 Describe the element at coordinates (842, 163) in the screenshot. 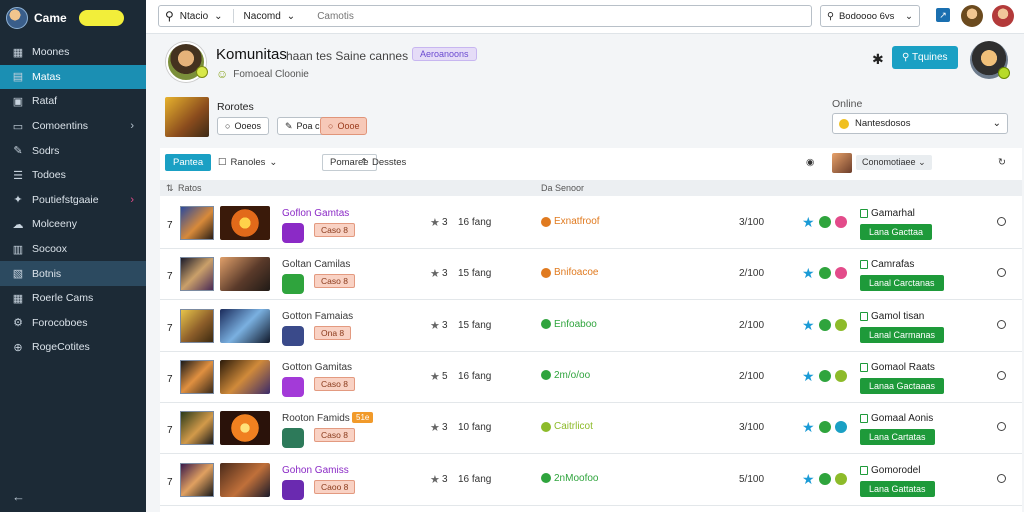

I see `toolbar-avatar` at that location.